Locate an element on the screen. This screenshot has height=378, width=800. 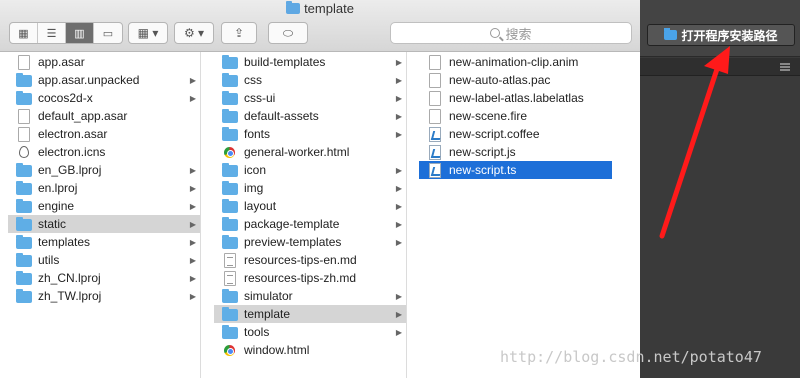
arrow-annotation-line is located at coordinates (690, 151).